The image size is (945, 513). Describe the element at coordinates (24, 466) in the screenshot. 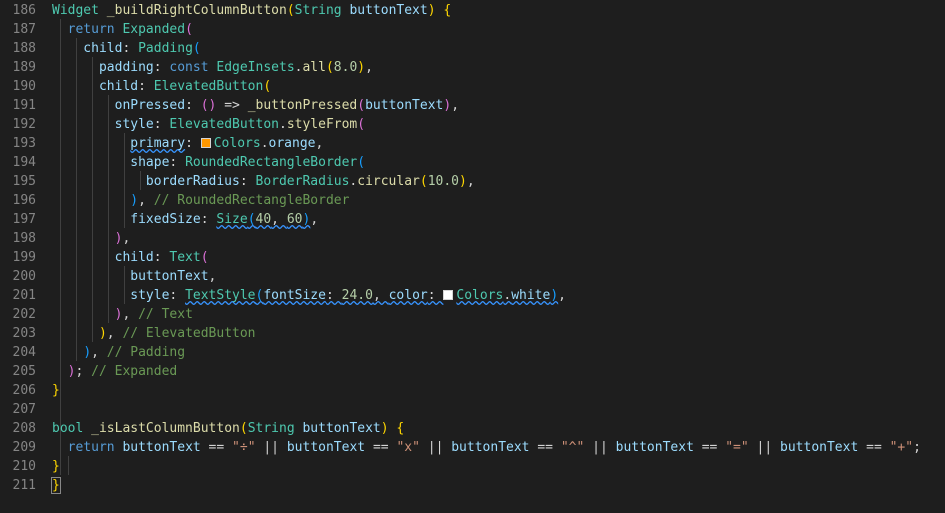

I see `line-number: 210` at that location.